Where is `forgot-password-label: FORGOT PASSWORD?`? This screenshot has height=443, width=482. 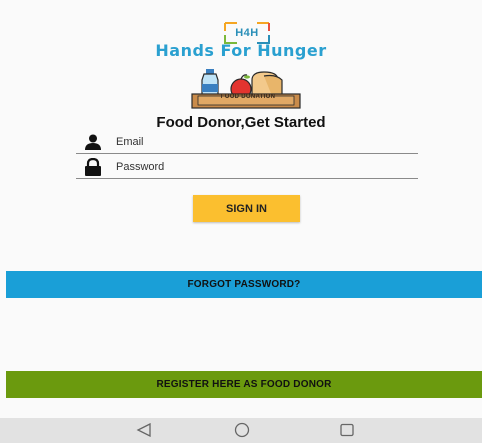 forgot-password-label: FORGOT PASSWORD? is located at coordinates (244, 284).